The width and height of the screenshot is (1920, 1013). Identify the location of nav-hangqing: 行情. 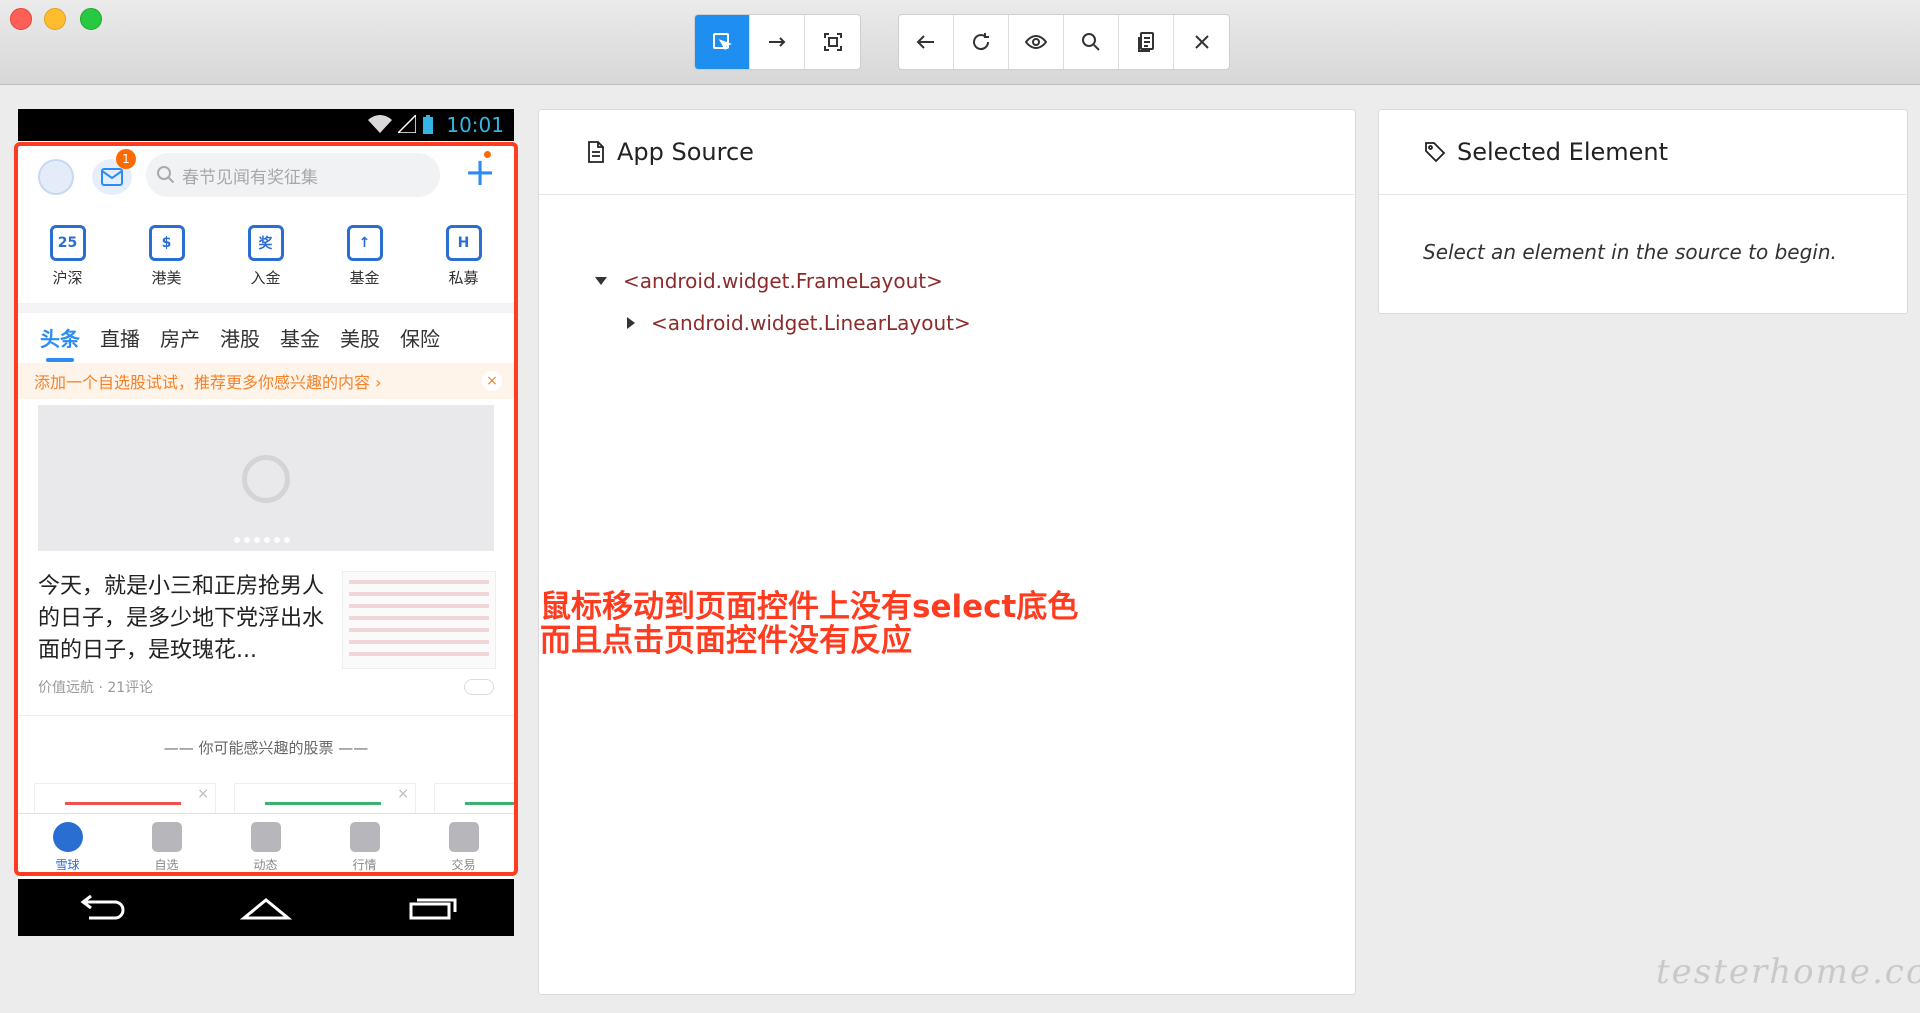
(364, 846).